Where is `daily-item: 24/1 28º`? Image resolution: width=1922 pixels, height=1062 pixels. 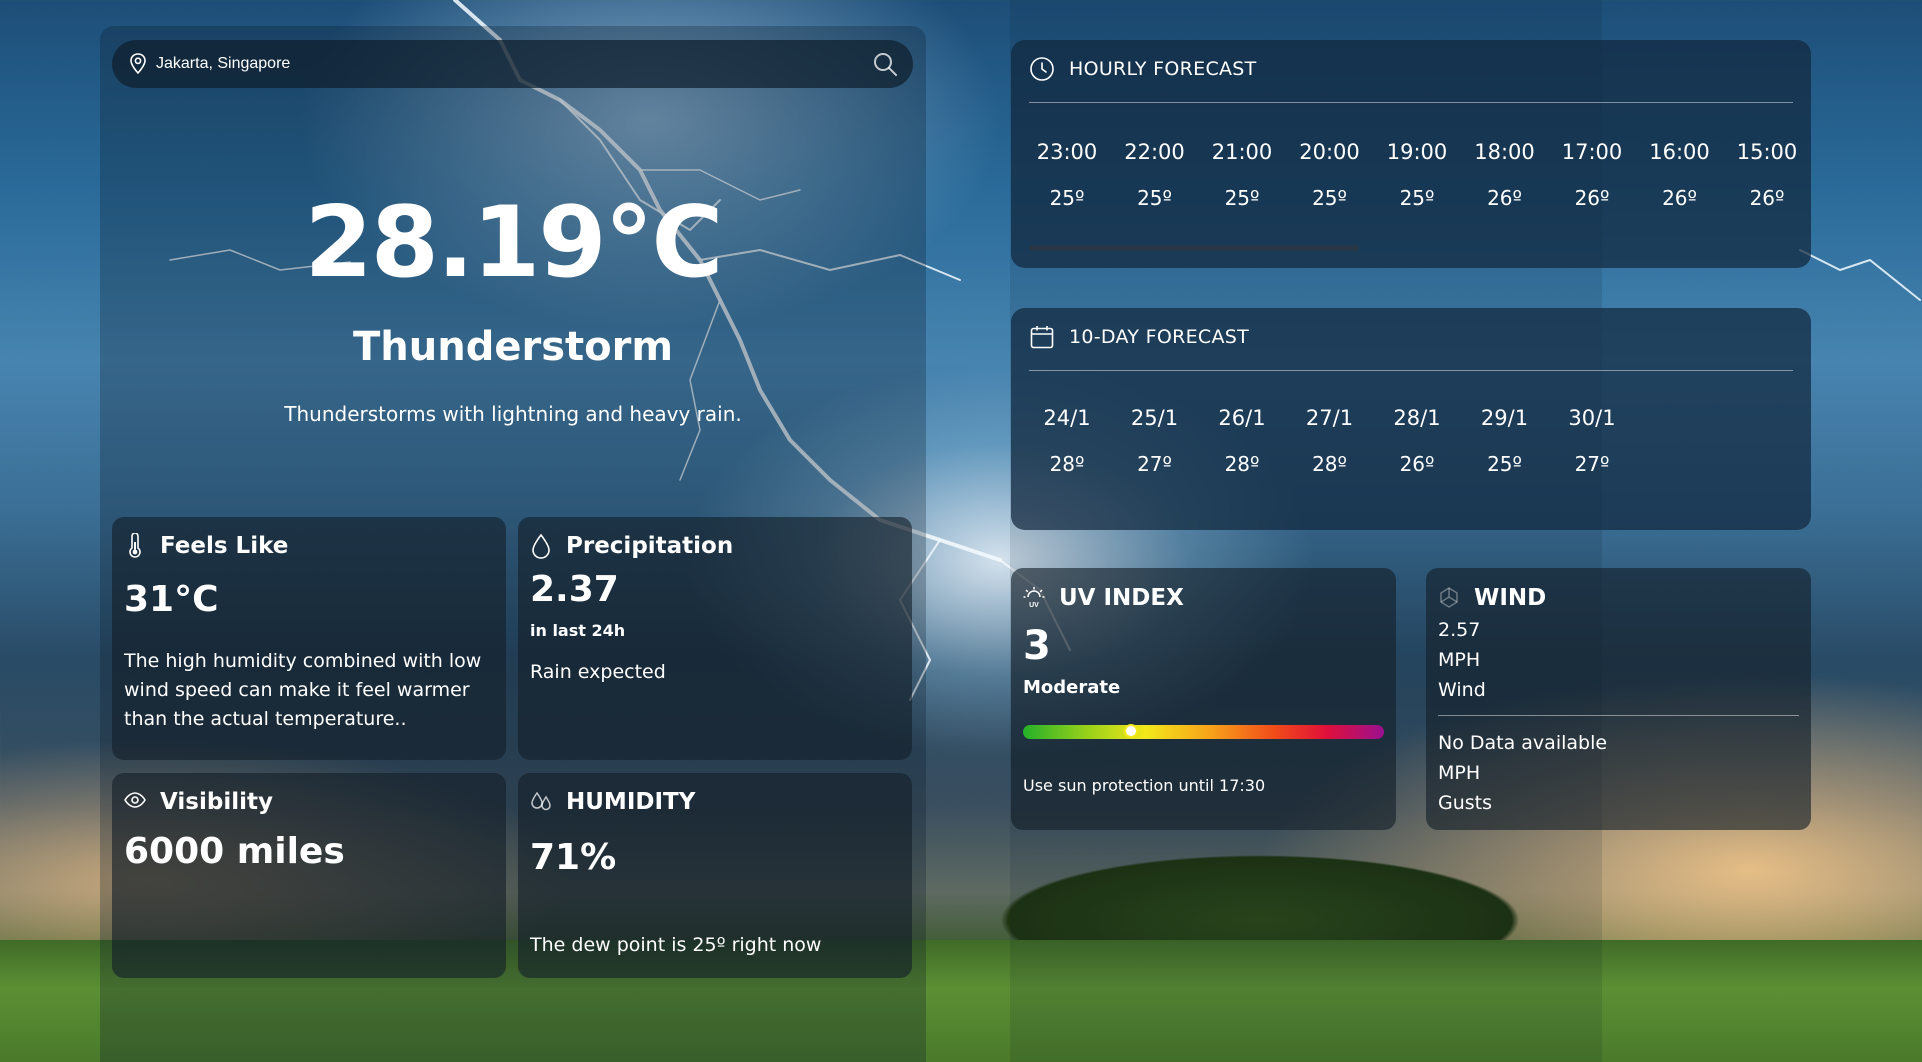 daily-item: 24/1 28º is located at coordinates (1067, 441).